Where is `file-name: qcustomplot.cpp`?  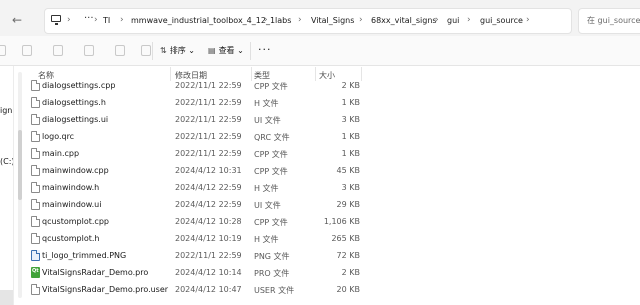
file-name: qcustomplot.cpp is located at coordinates (75, 221).